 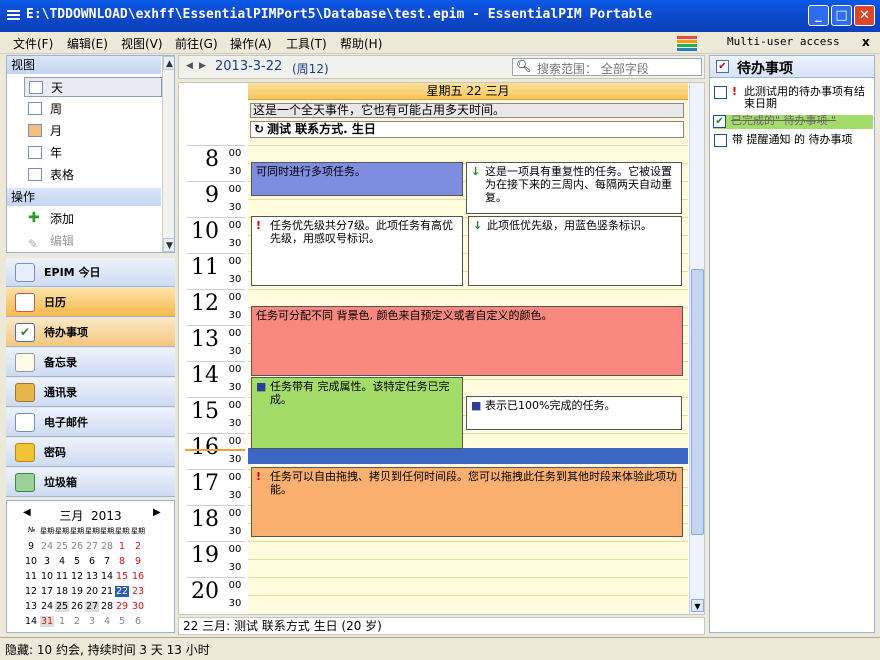 I want to click on minimize-button: _, so click(x=818, y=15).